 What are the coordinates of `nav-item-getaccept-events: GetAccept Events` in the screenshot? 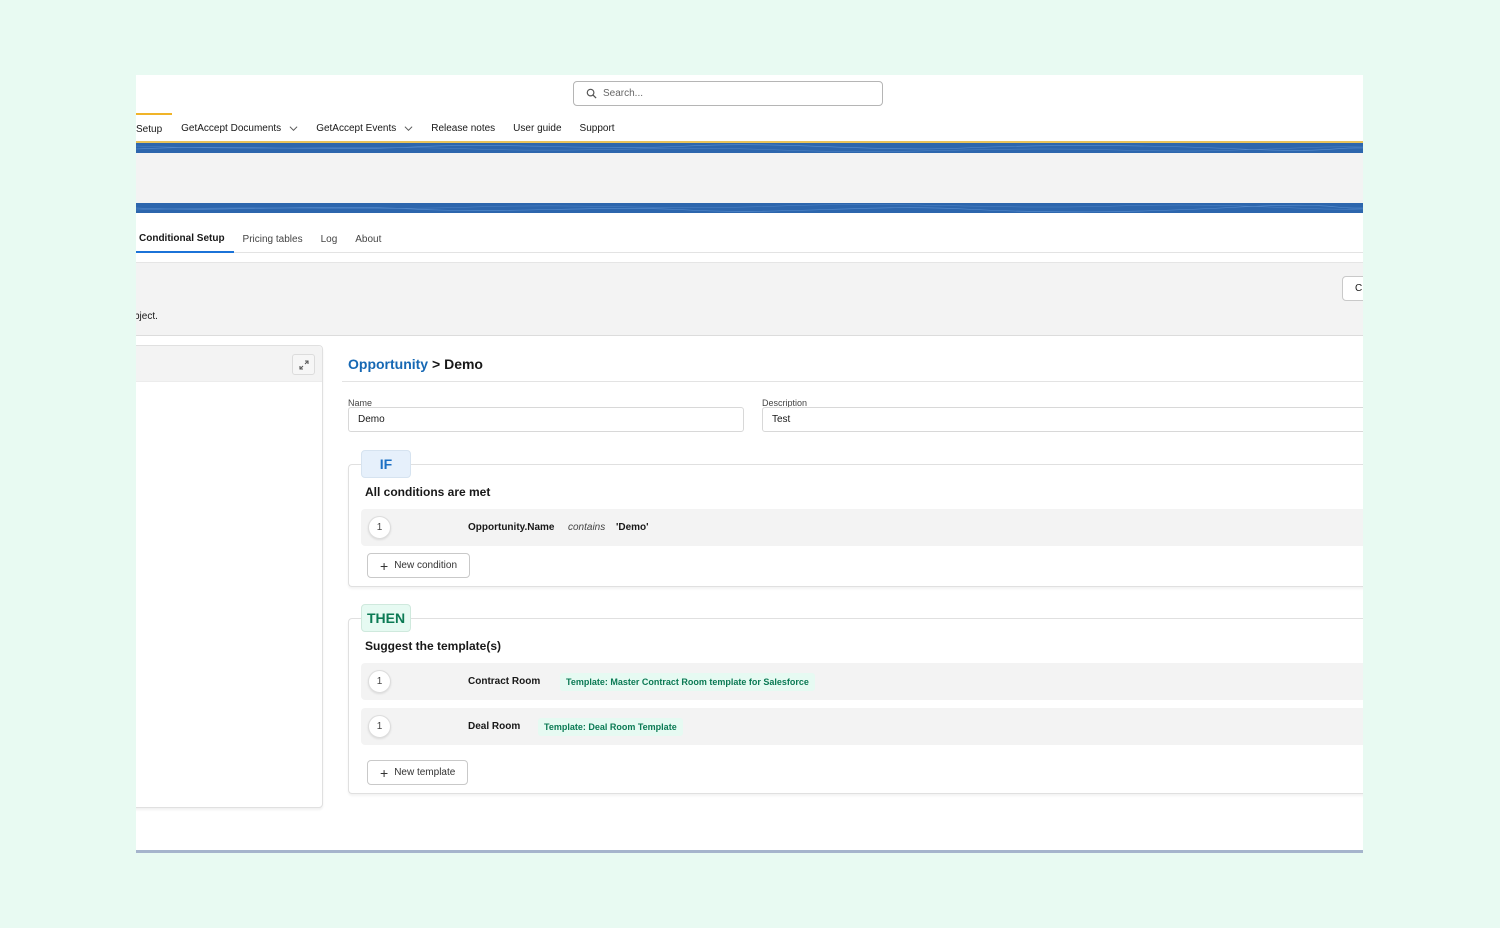 It's located at (364, 128).